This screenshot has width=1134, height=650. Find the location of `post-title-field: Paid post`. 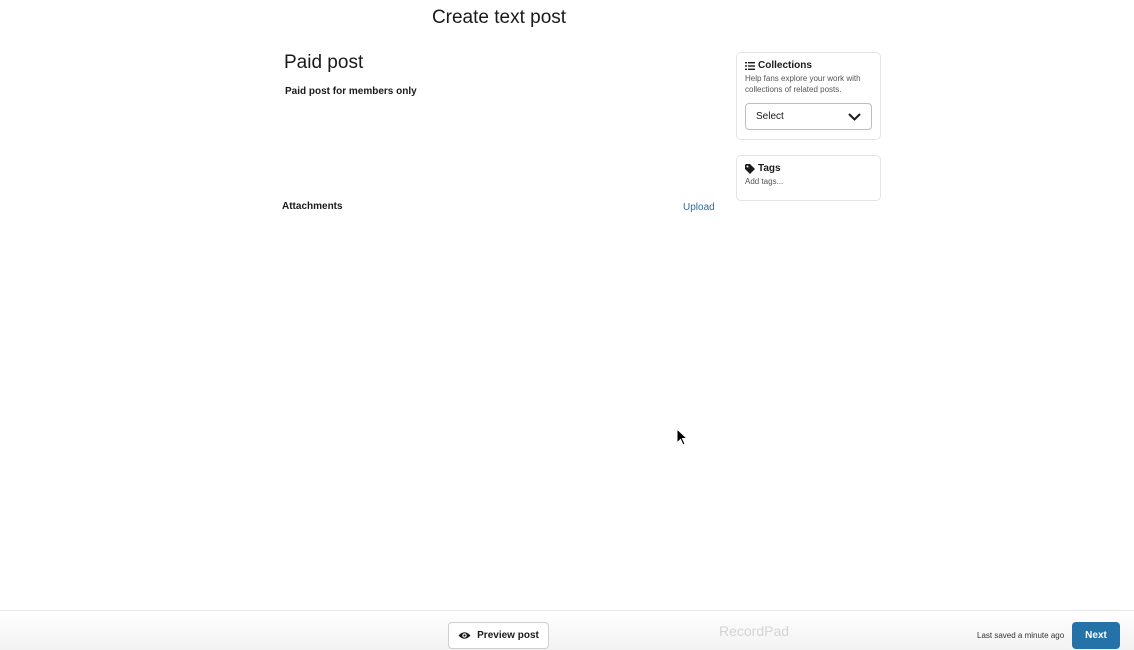

post-title-field: Paid post is located at coordinates (323, 63).